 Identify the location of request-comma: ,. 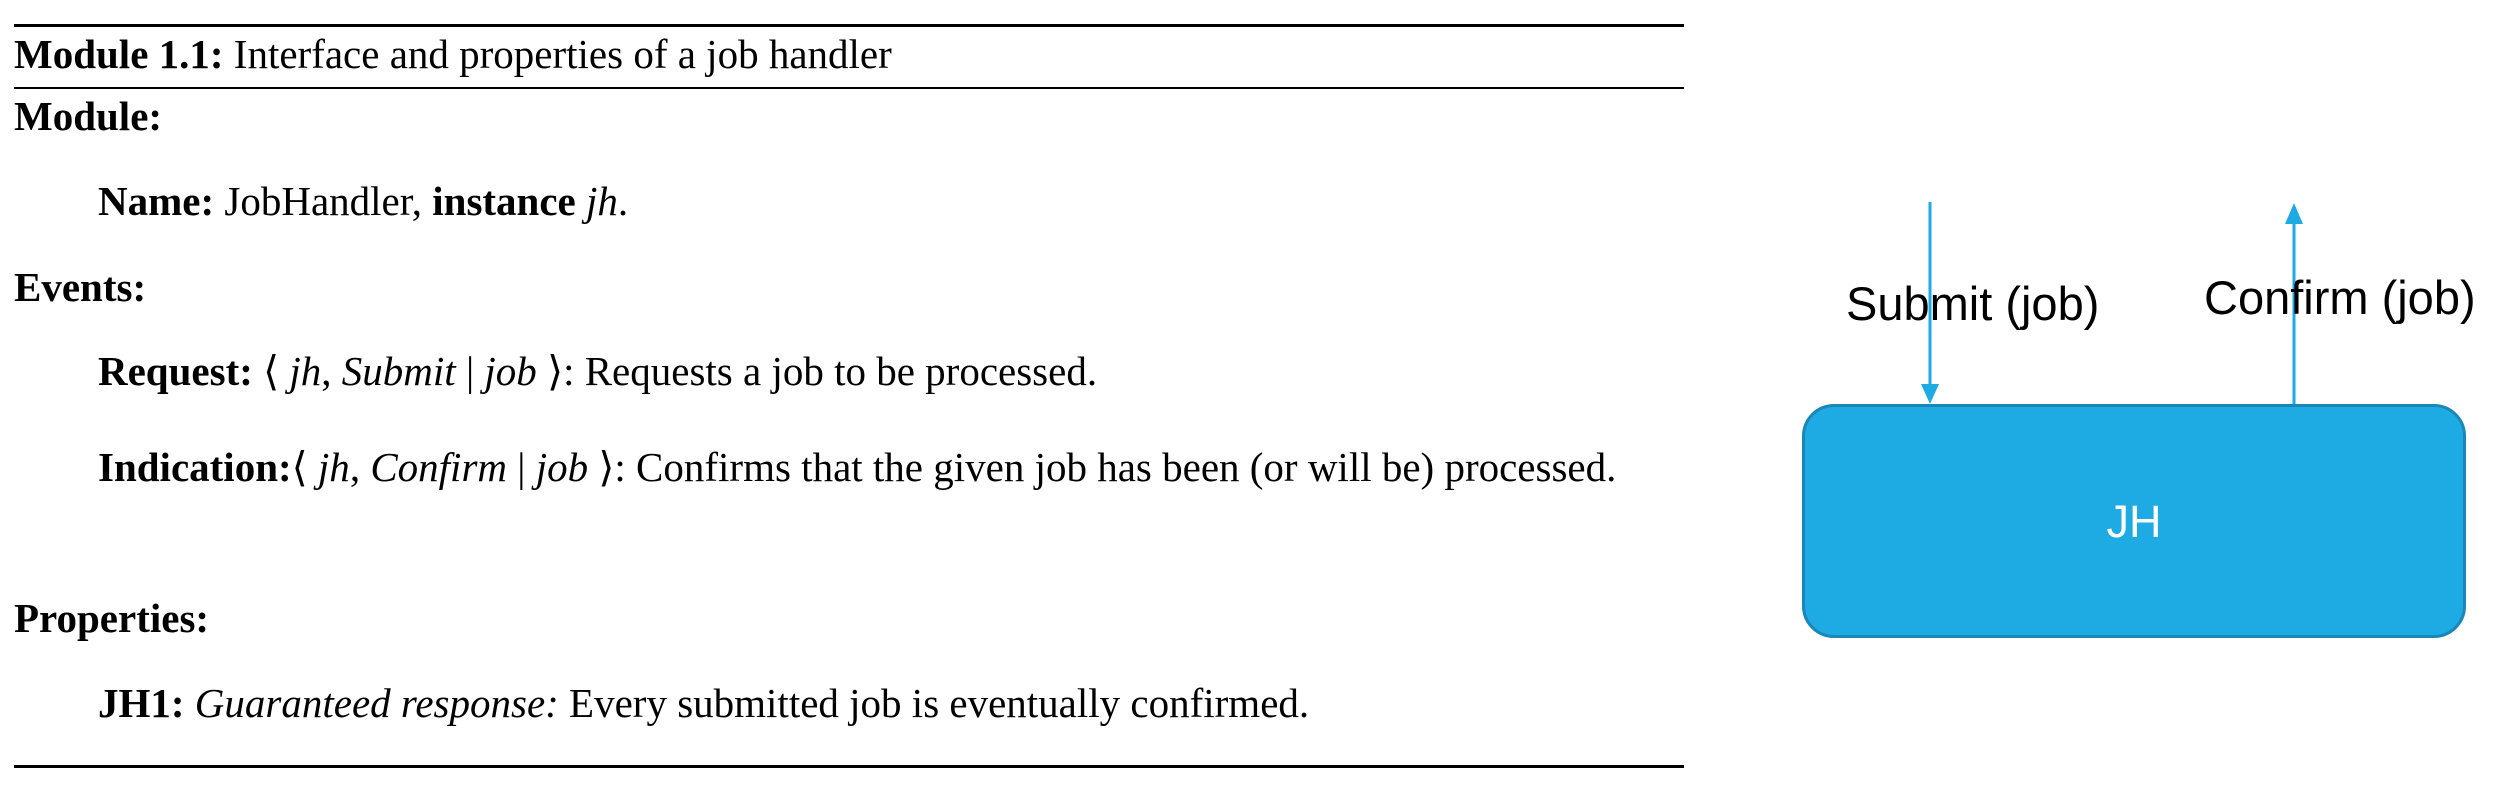
(326, 371).